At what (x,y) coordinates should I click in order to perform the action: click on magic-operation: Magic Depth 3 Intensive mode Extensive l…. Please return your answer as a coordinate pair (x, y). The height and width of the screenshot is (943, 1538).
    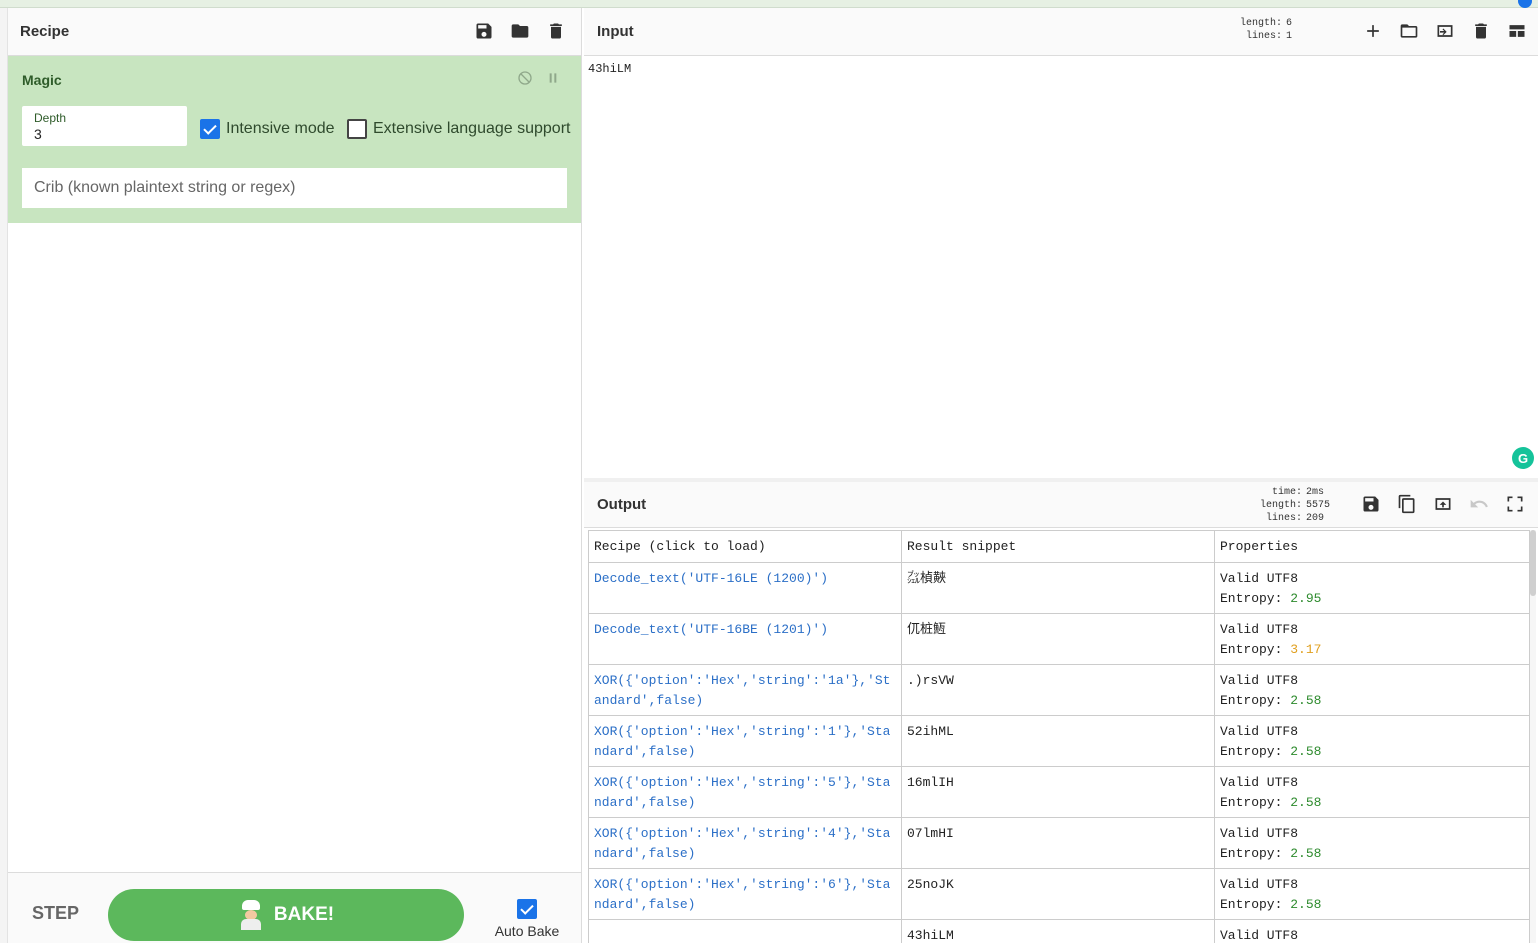
    Looking at the image, I should click on (294, 139).